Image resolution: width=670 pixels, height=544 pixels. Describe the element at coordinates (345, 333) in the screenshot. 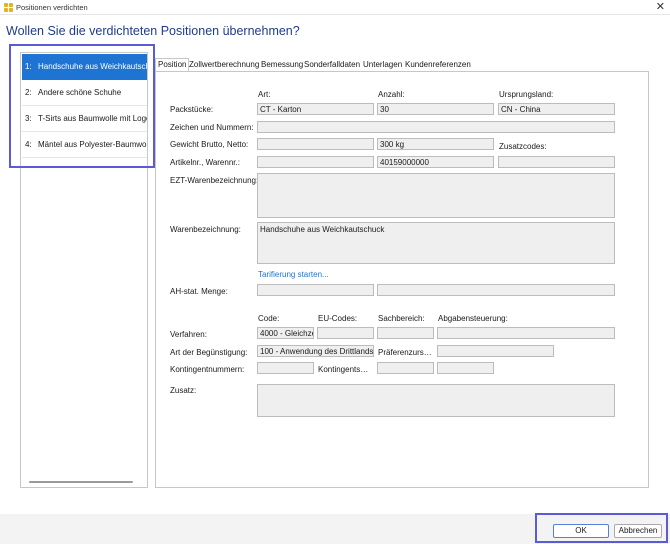

I see `eu-codes-field` at that location.